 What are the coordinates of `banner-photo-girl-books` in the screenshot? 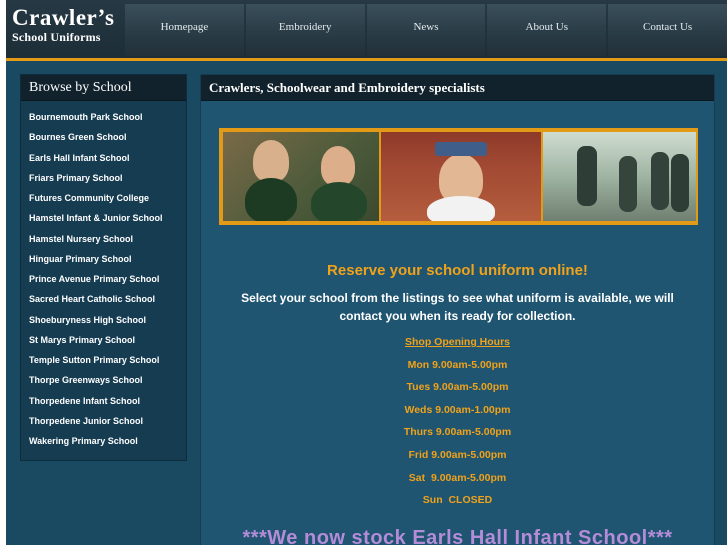 It's located at (461, 176).